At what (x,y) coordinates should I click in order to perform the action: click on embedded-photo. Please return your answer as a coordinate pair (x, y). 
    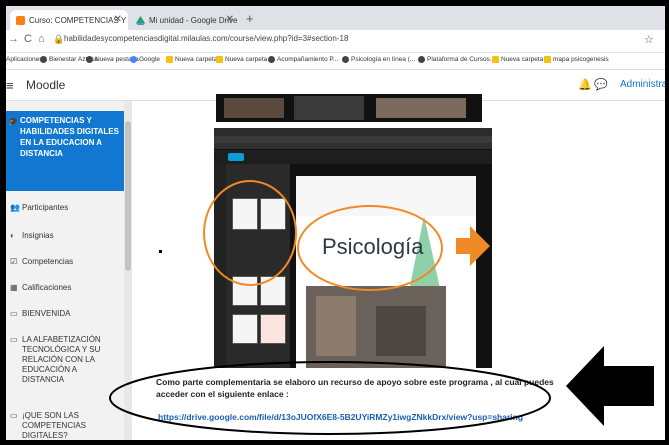
    Looking at the image, I should click on (376, 327).